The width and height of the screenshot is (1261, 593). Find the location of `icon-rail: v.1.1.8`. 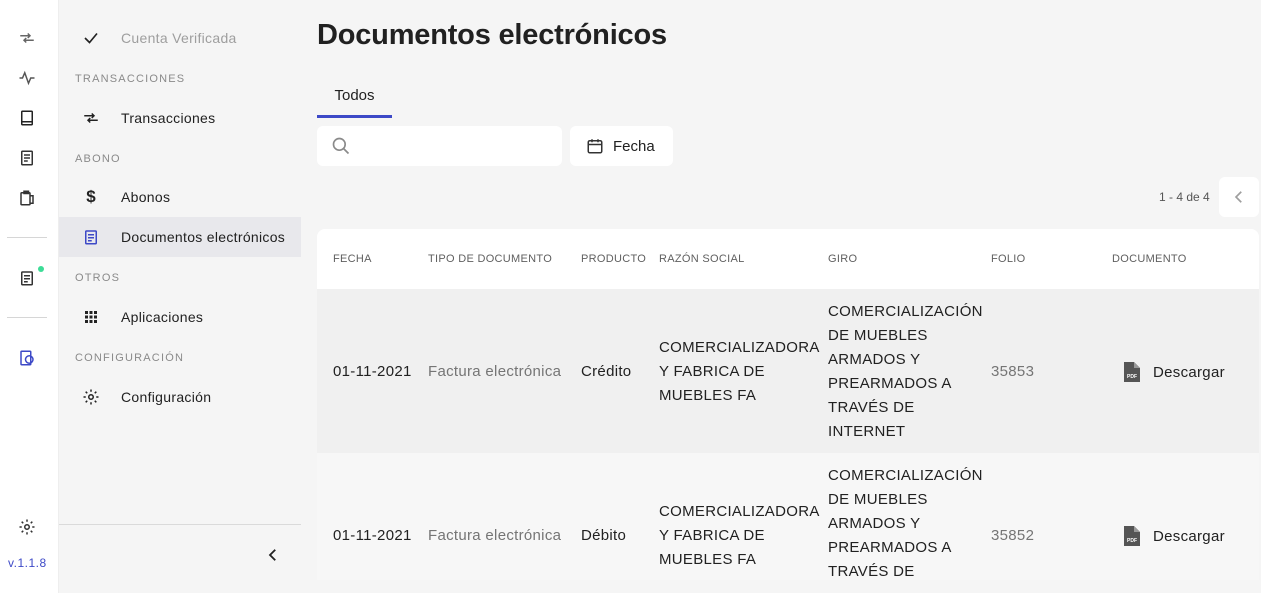

icon-rail: v.1.1.8 is located at coordinates (29, 296).